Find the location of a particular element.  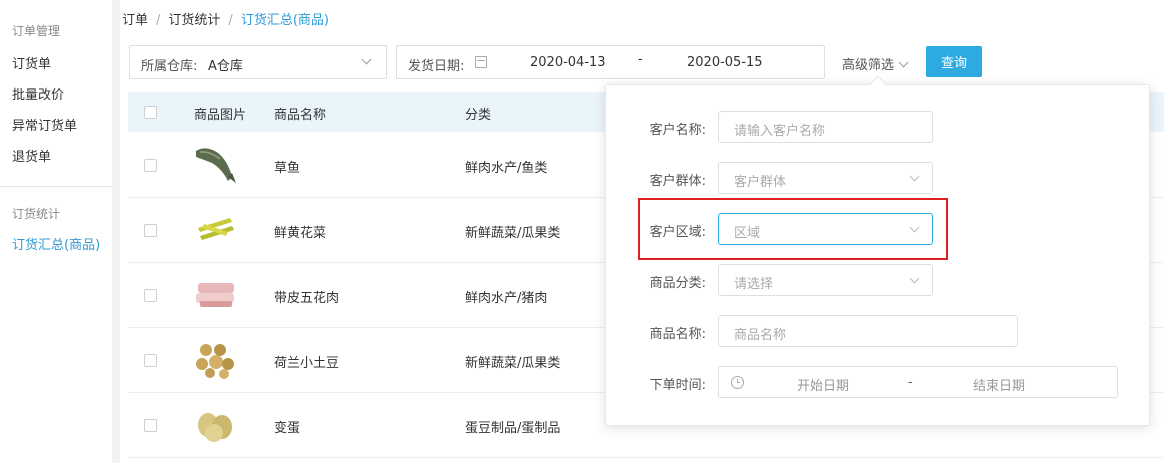

sidebar-group-order-management: 订单管理 is located at coordinates (36, 31).